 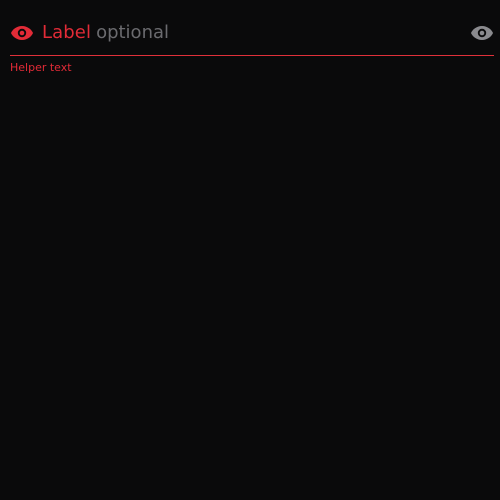 What do you see at coordinates (133, 32) in the screenshot?
I see `optional-indicator: optional` at bounding box center [133, 32].